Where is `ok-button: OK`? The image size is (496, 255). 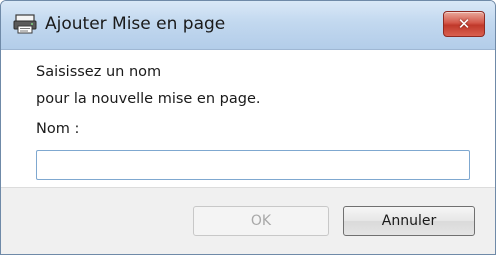 ok-button: OK is located at coordinates (261, 221).